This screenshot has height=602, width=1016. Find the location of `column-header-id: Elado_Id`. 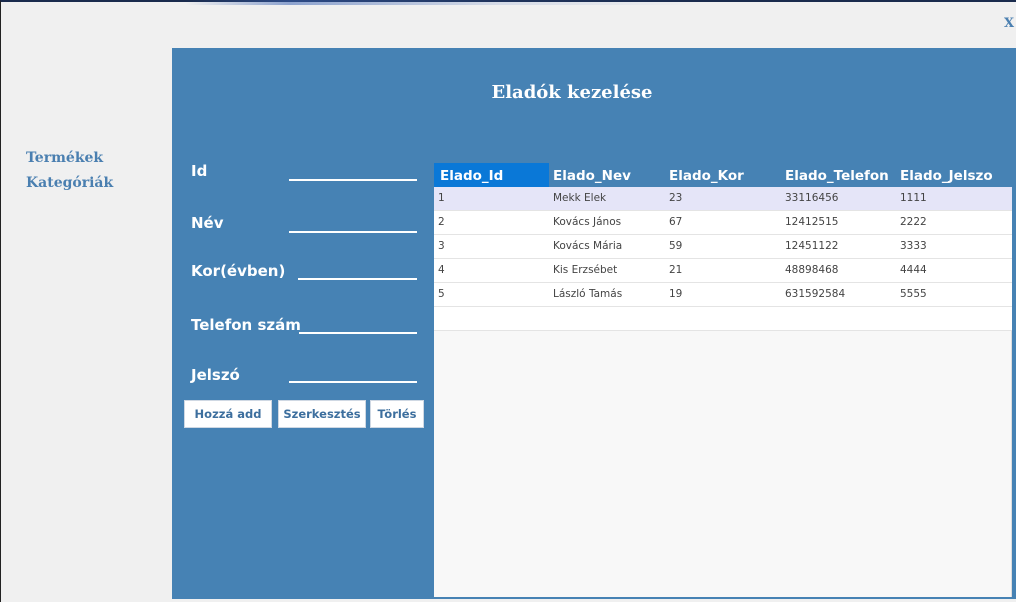

column-header-id: Elado_Id is located at coordinates (491, 175).